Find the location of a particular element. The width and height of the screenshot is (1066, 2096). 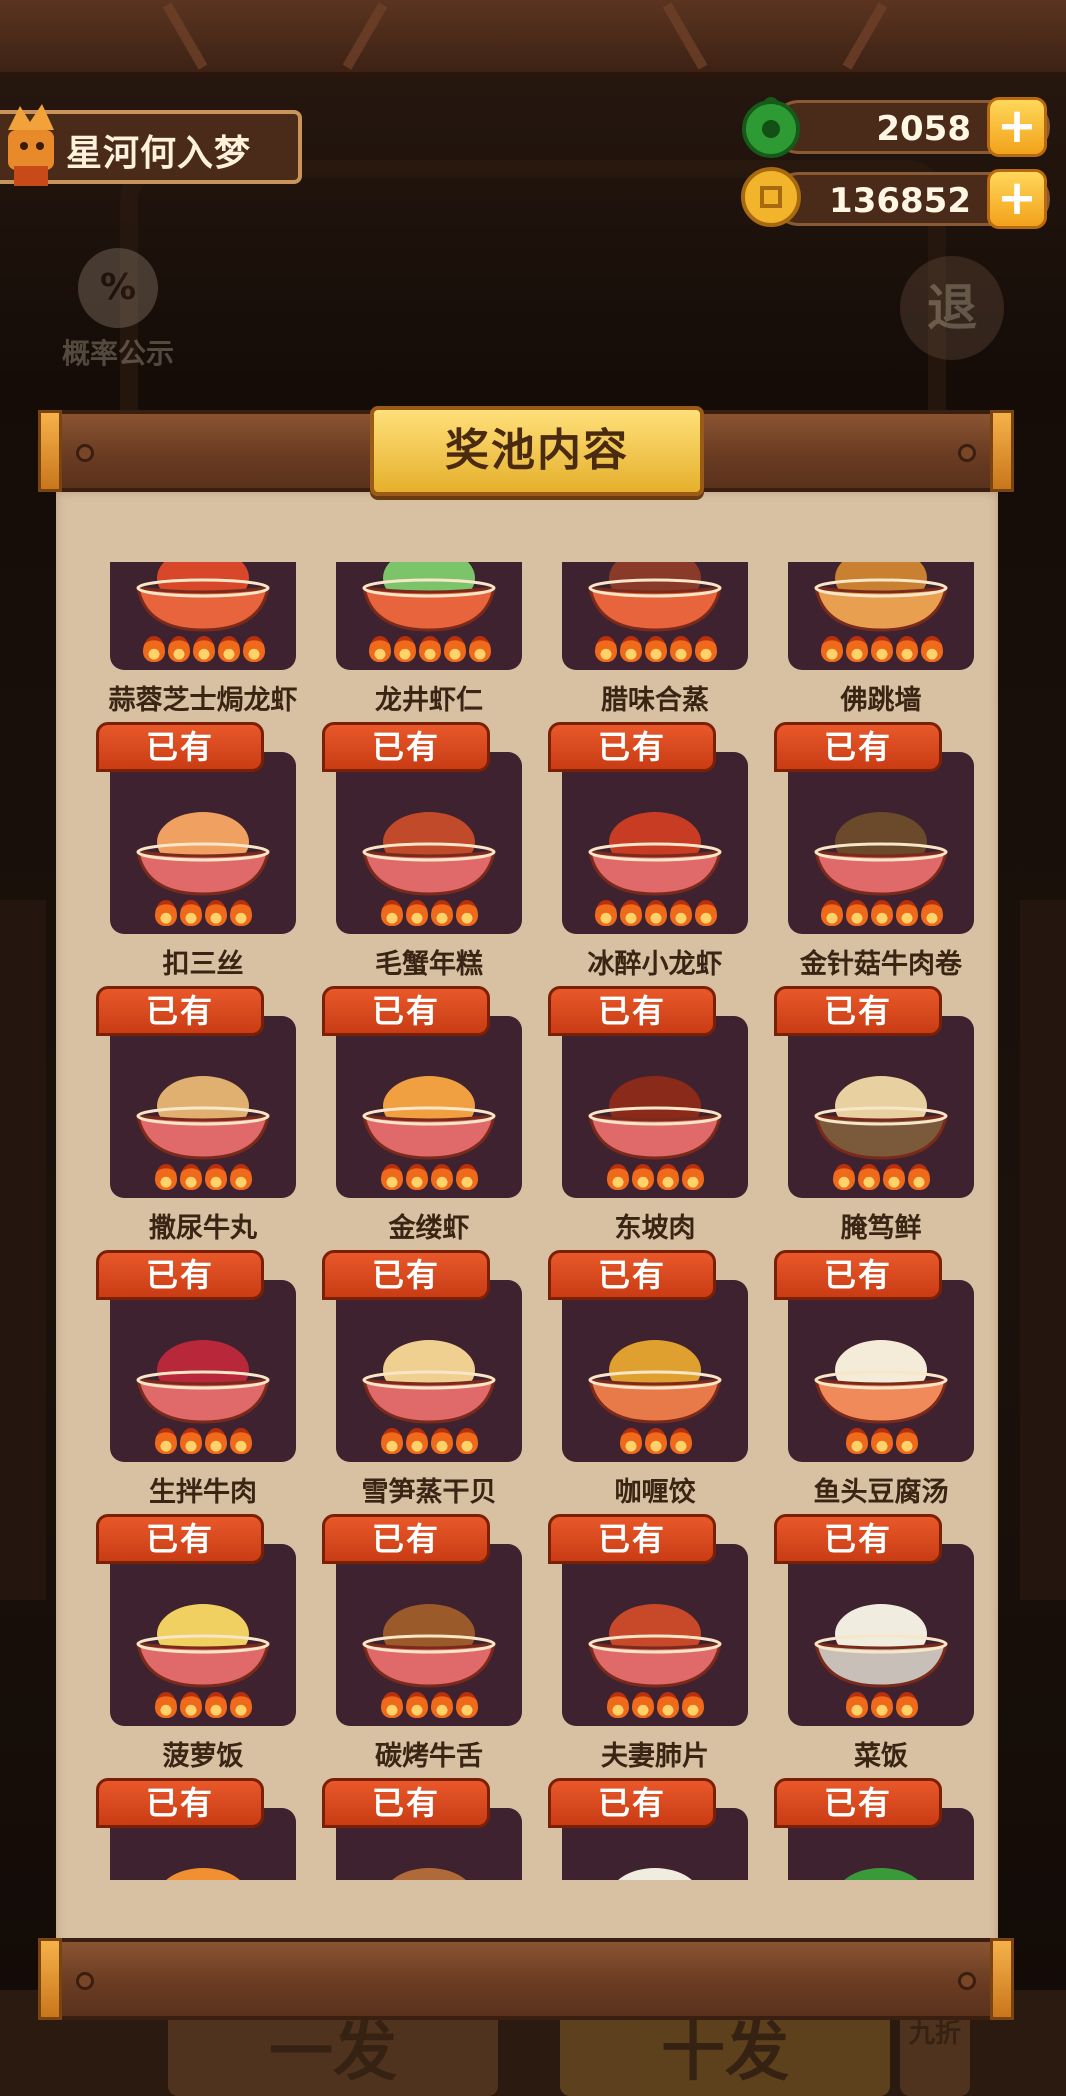

prize-pool-title: 奖池内容 is located at coordinates (537, 450).